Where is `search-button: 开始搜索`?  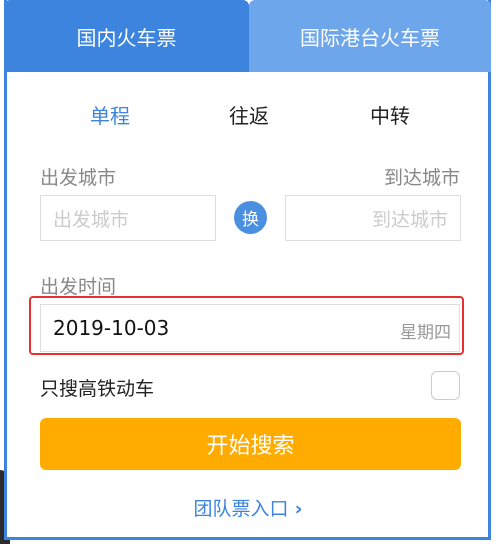
search-button: 开始搜索 is located at coordinates (250, 444).